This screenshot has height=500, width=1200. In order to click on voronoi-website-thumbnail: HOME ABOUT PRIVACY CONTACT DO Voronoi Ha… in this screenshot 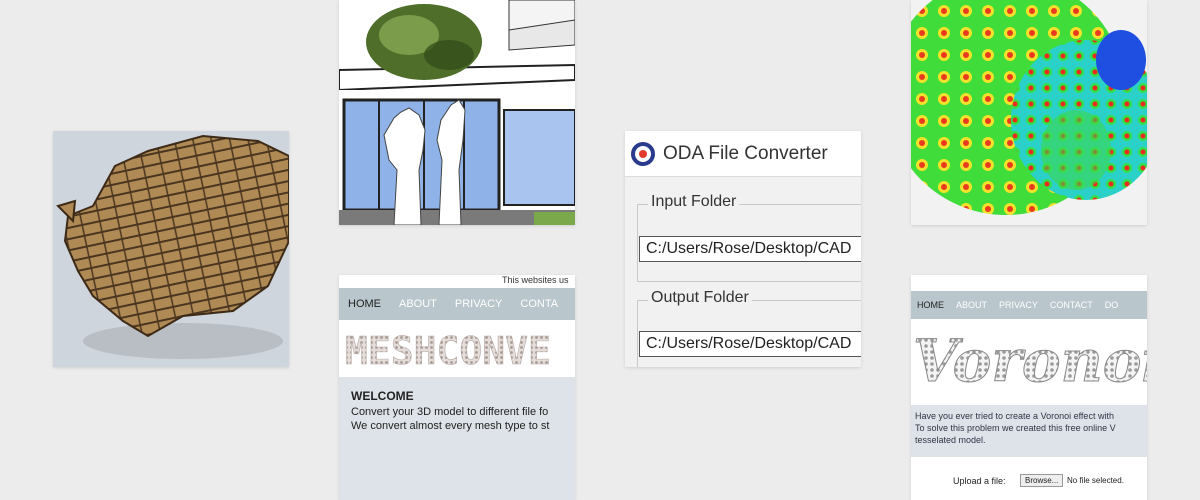, I will do `click(1029, 387)`.